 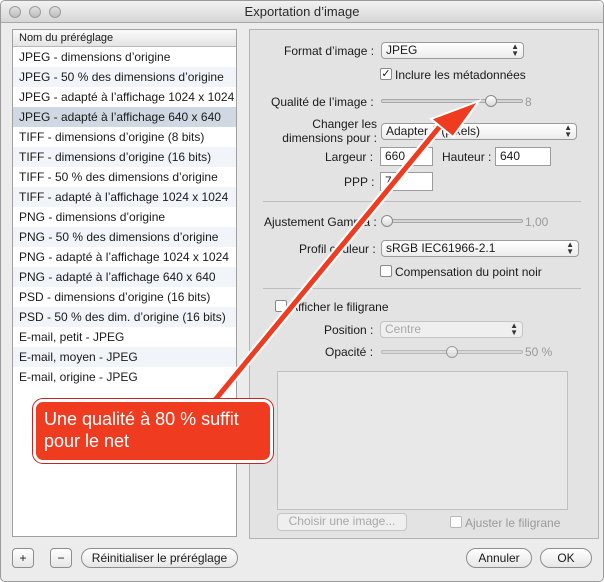 What do you see at coordinates (87, 441) in the screenshot?
I see `annotation-line2: pour le net` at bounding box center [87, 441].